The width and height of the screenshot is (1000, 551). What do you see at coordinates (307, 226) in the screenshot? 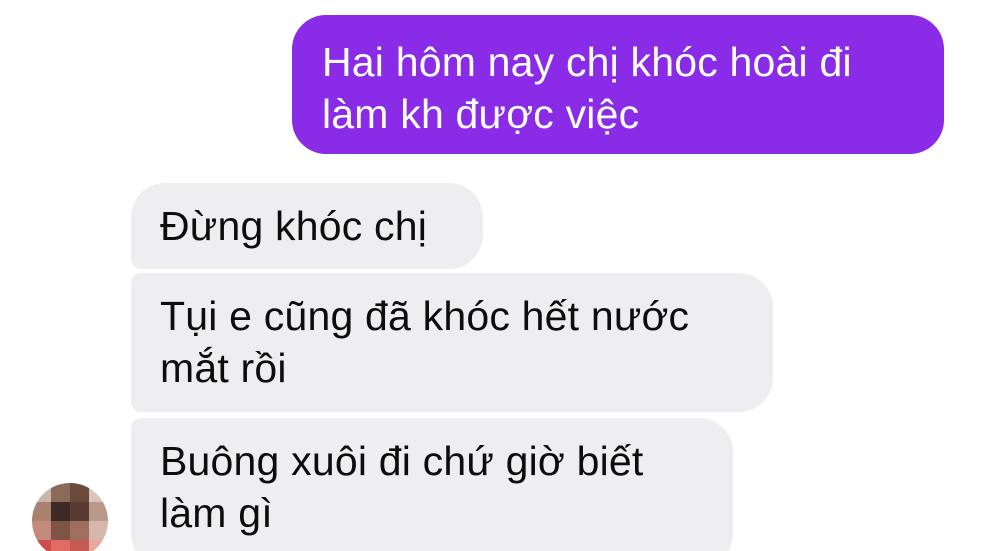
I see `incoming-message-bubble: Đừng khóc chị` at bounding box center [307, 226].